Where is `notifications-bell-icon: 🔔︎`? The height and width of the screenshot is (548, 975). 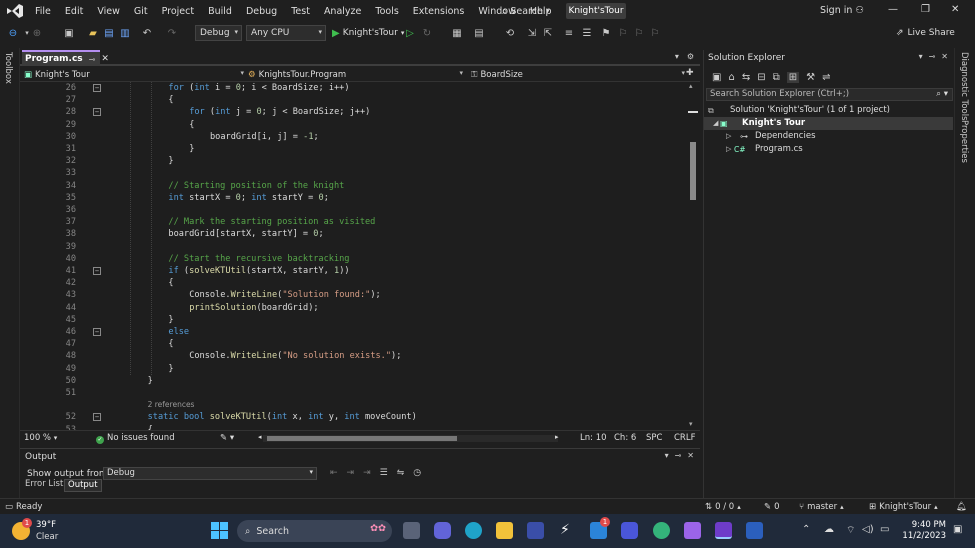 notifications-bell-icon: 🔔︎ is located at coordinates (961, 507).